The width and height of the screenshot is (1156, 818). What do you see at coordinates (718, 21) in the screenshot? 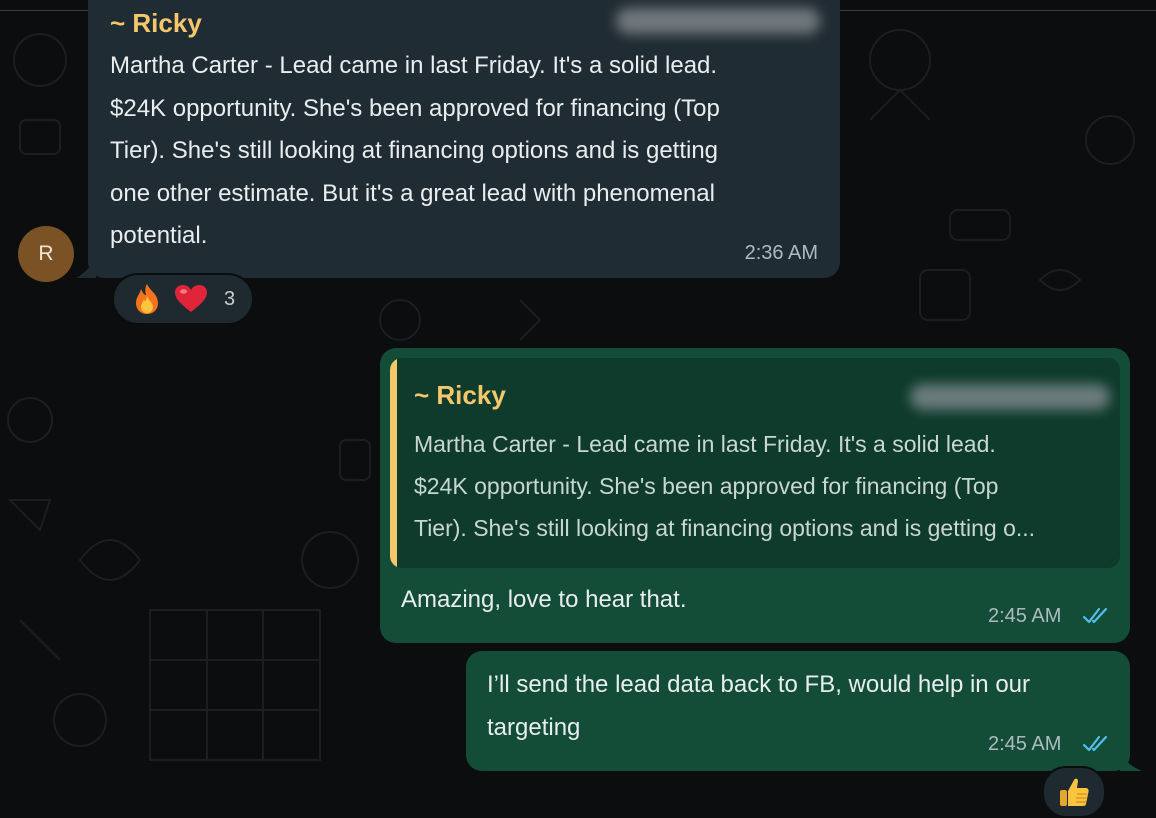
I see `sender-phone-blurred` at bounding box center [718, 21].